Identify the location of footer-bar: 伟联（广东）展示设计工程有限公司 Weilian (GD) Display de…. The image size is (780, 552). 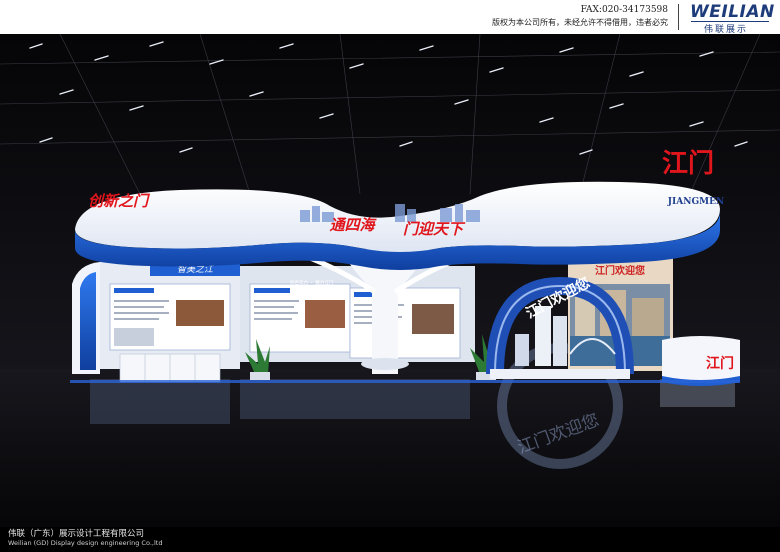
(390, 539).